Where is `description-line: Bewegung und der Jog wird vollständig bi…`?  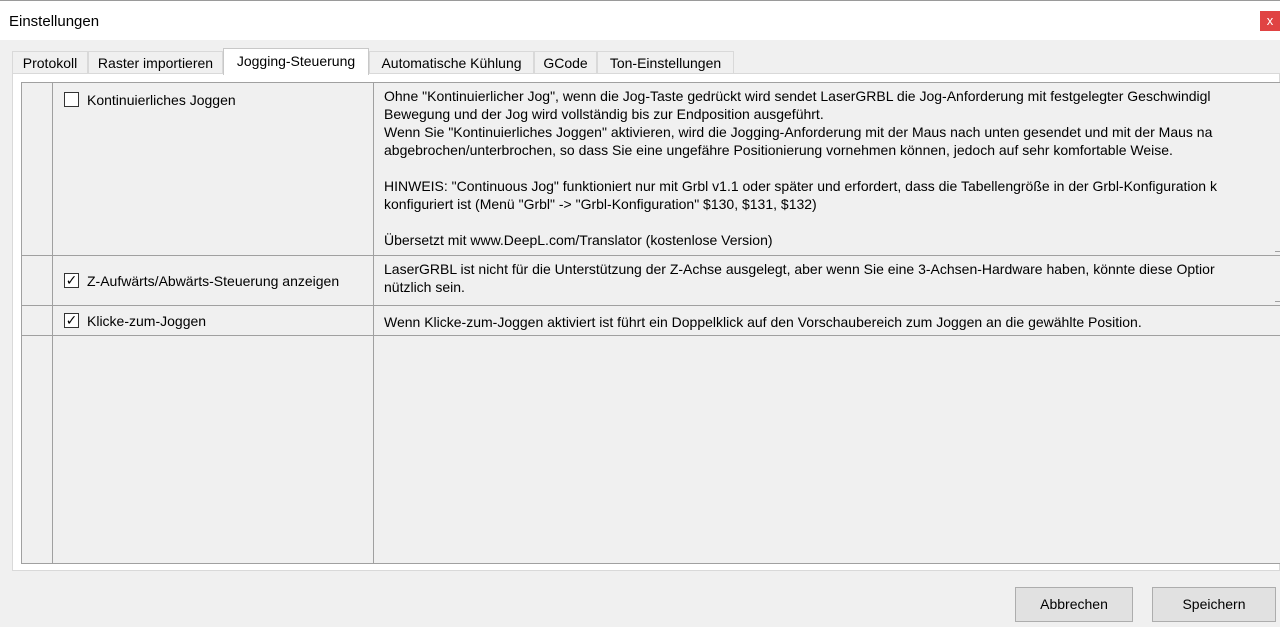
description-line: Bewegung und der Jog wird vollständig bi… is located at coordinates (604, 114).